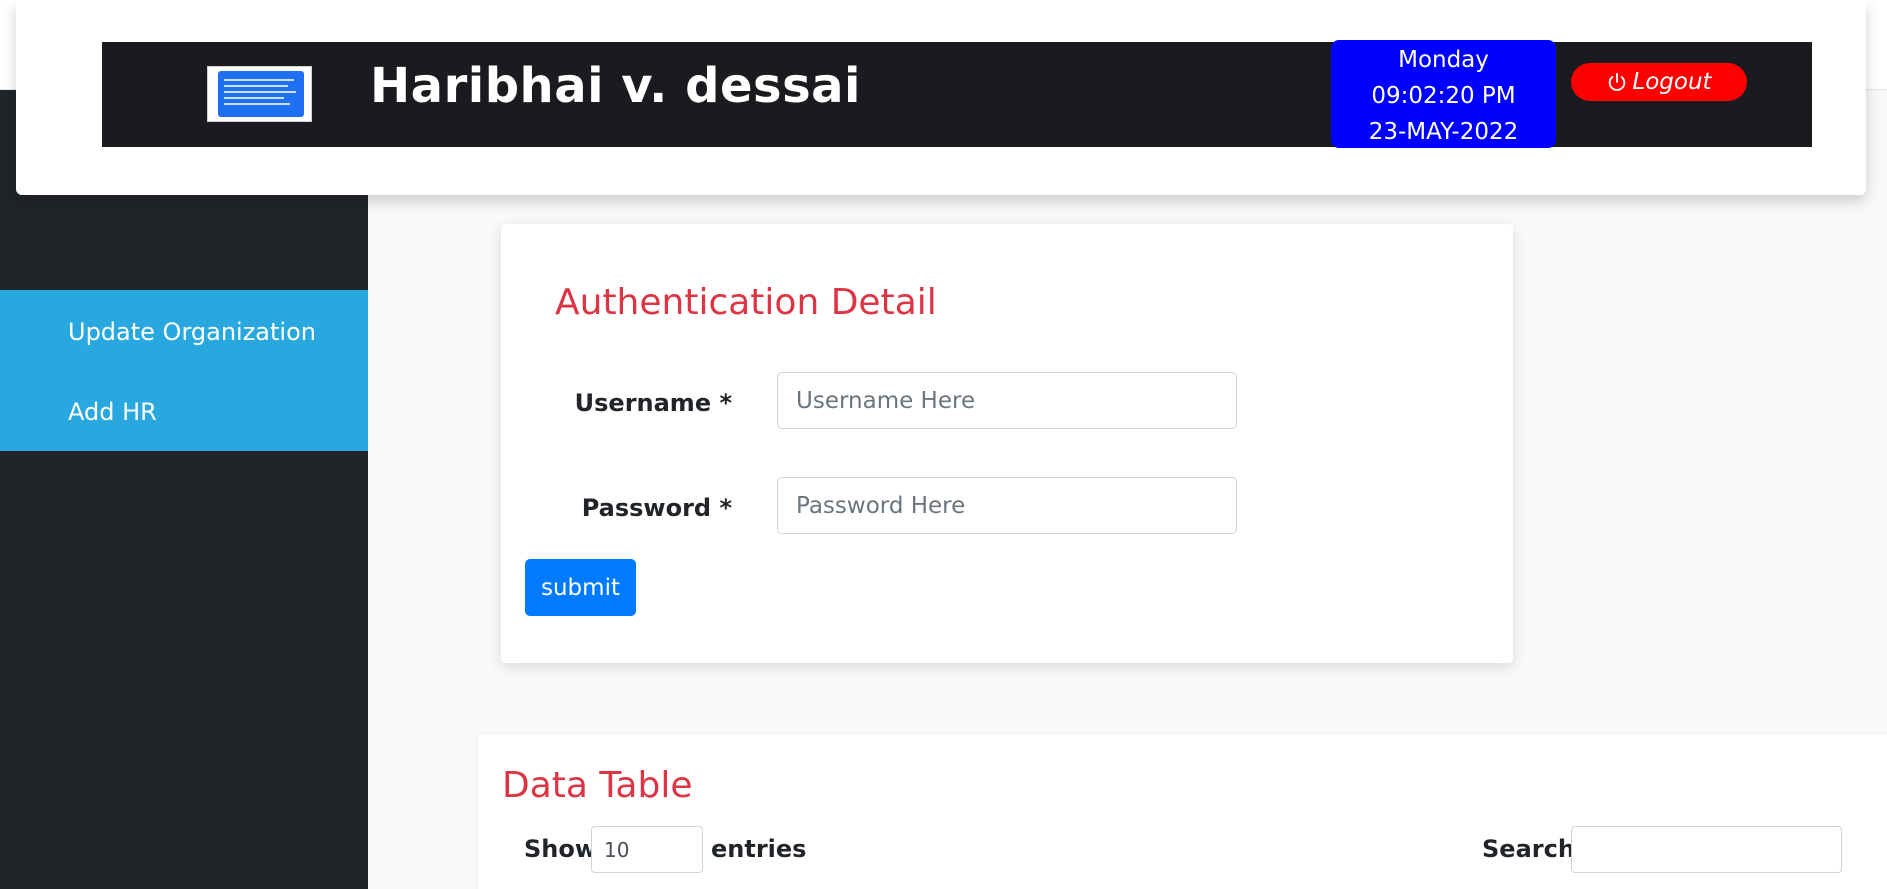  I want to click on logout-button: Logout, so click(1659, 82).